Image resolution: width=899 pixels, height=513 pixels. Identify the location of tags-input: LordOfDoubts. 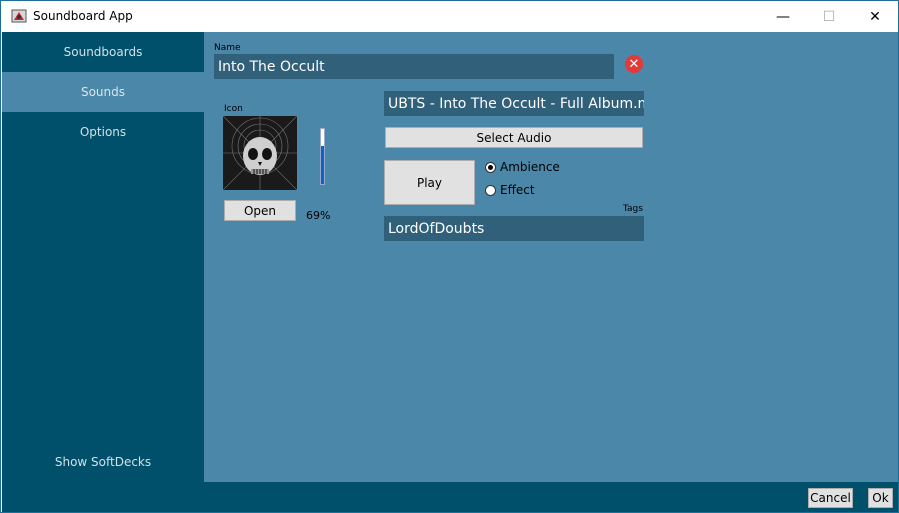
(514, 228).